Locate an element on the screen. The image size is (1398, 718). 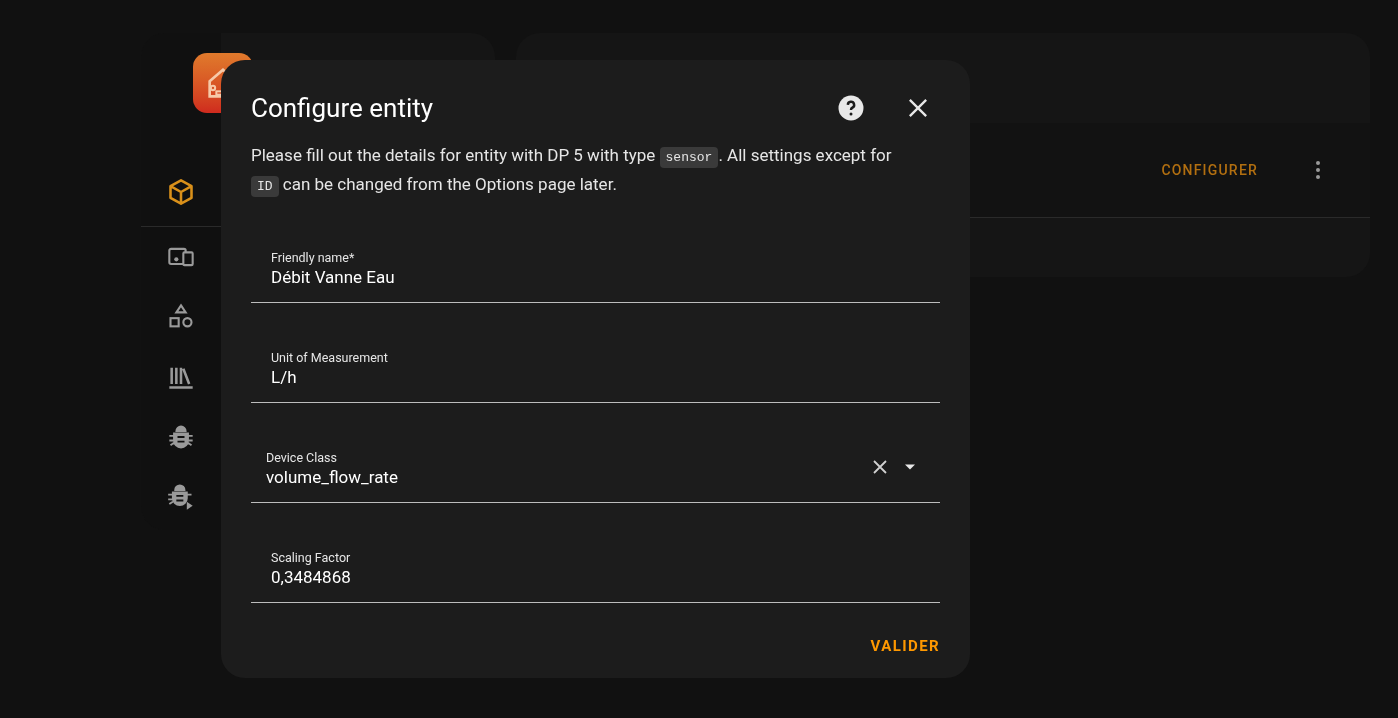
help-icon is located at coordinates (851, 108).